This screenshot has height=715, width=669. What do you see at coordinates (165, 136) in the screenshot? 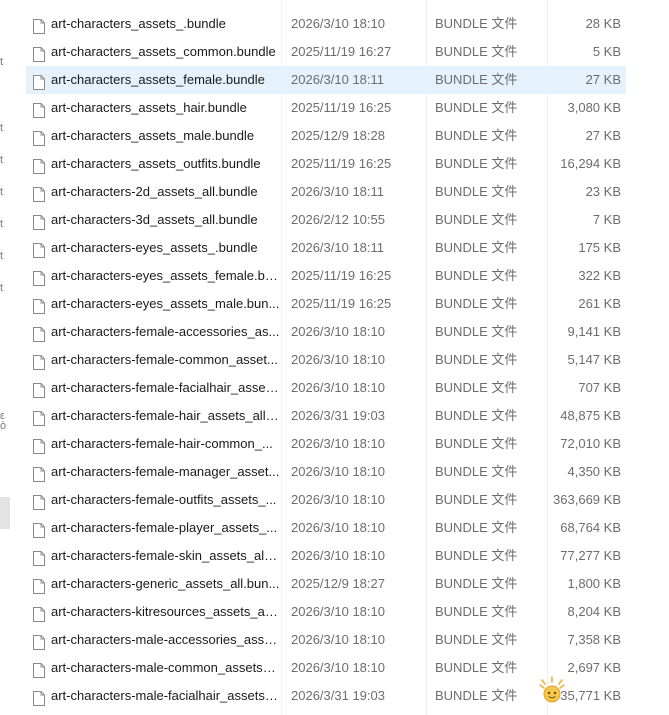
I see `file-name: art-characters_assets_male.bundle` at bounding box center [165, 136].